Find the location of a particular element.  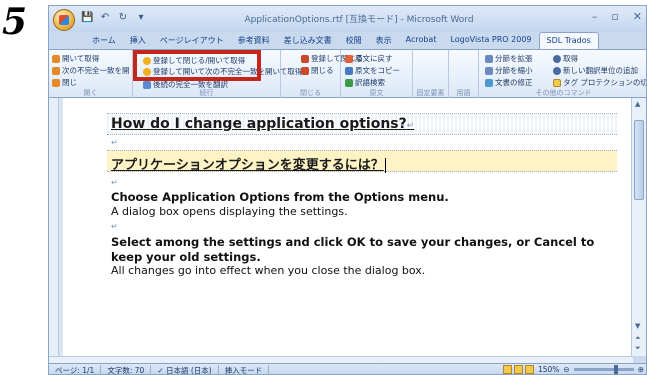

view-buttons is located at coordinates (518, 369).